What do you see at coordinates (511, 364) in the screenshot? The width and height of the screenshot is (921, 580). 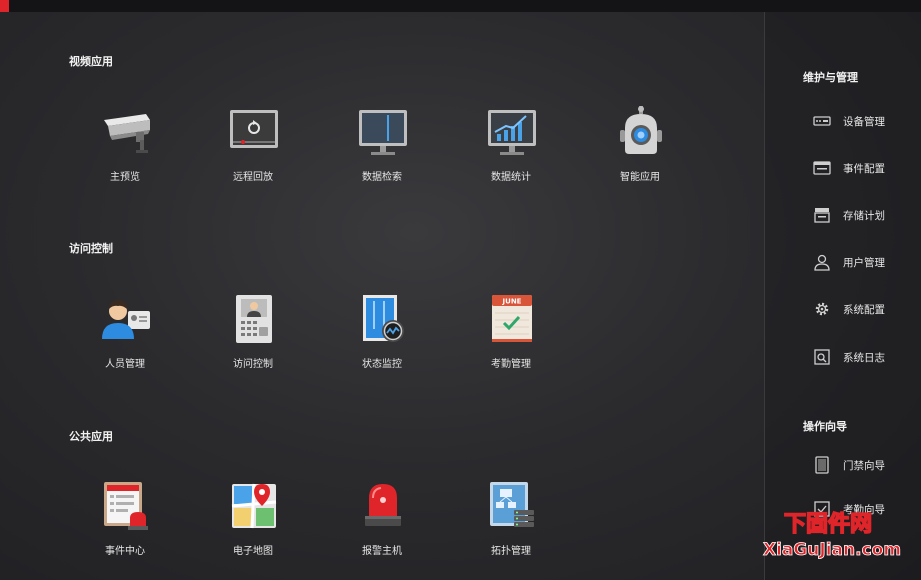 I see `app-label: 考勤管理` at bounding box center [511, 364].